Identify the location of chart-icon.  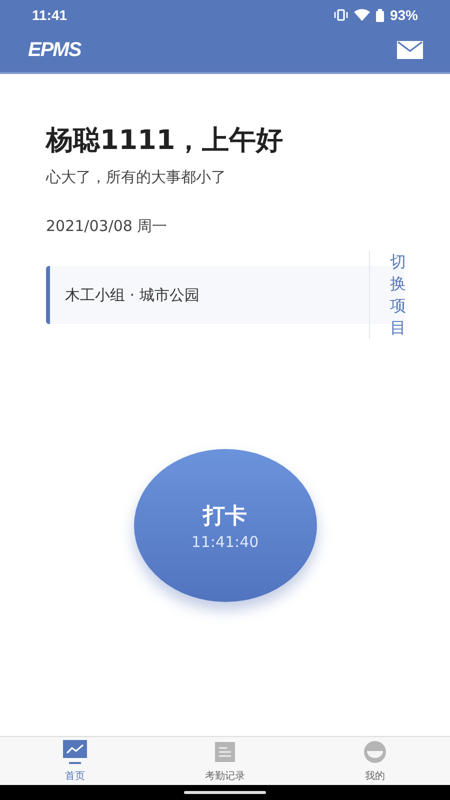
(75, 752).